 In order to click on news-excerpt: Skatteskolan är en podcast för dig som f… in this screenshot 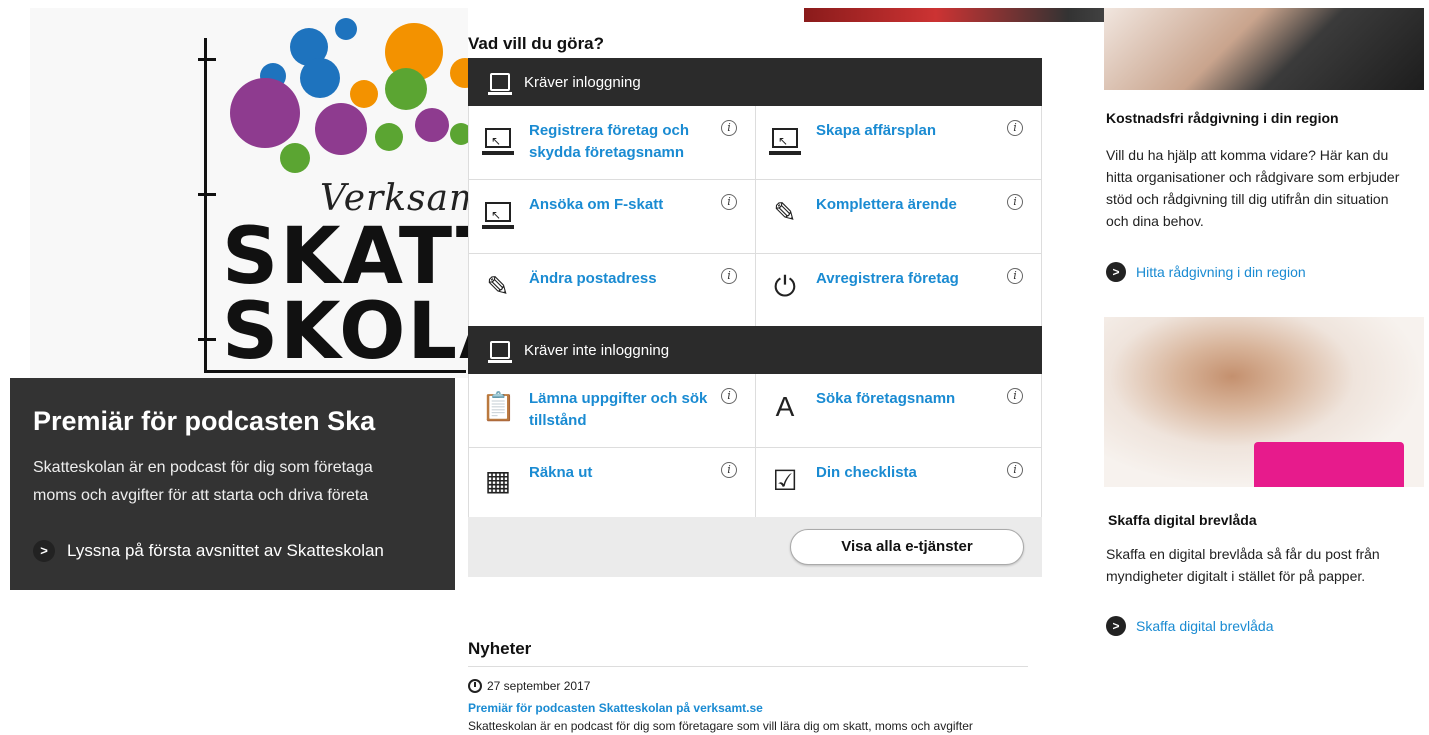, I will do `click(720, 726)`.